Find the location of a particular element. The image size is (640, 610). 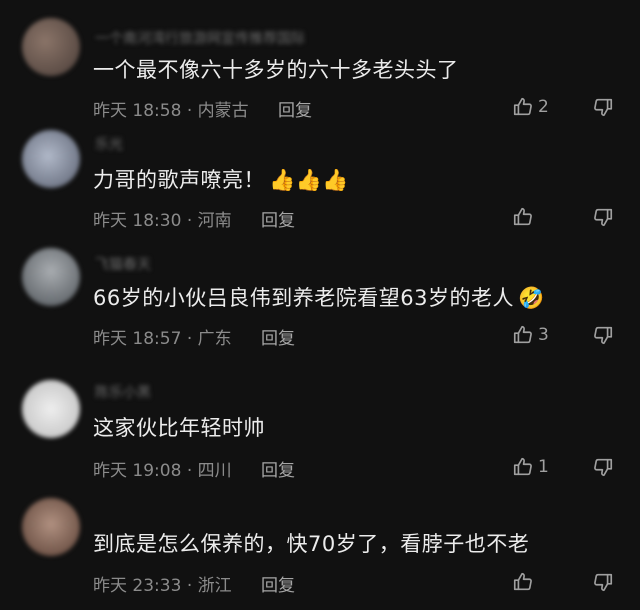

comment-text: 一个最不像六十多岁的六十多老头头了 is located at coordinates (276, 70).